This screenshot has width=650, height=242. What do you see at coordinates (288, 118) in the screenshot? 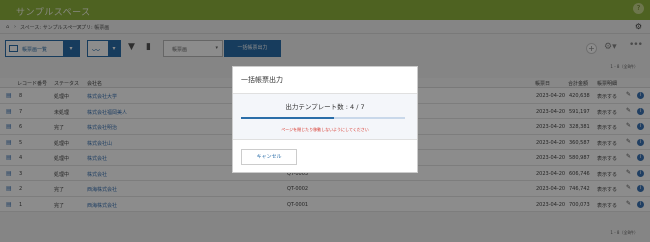
I see `progress-fill` at bounding box center [288, 118].